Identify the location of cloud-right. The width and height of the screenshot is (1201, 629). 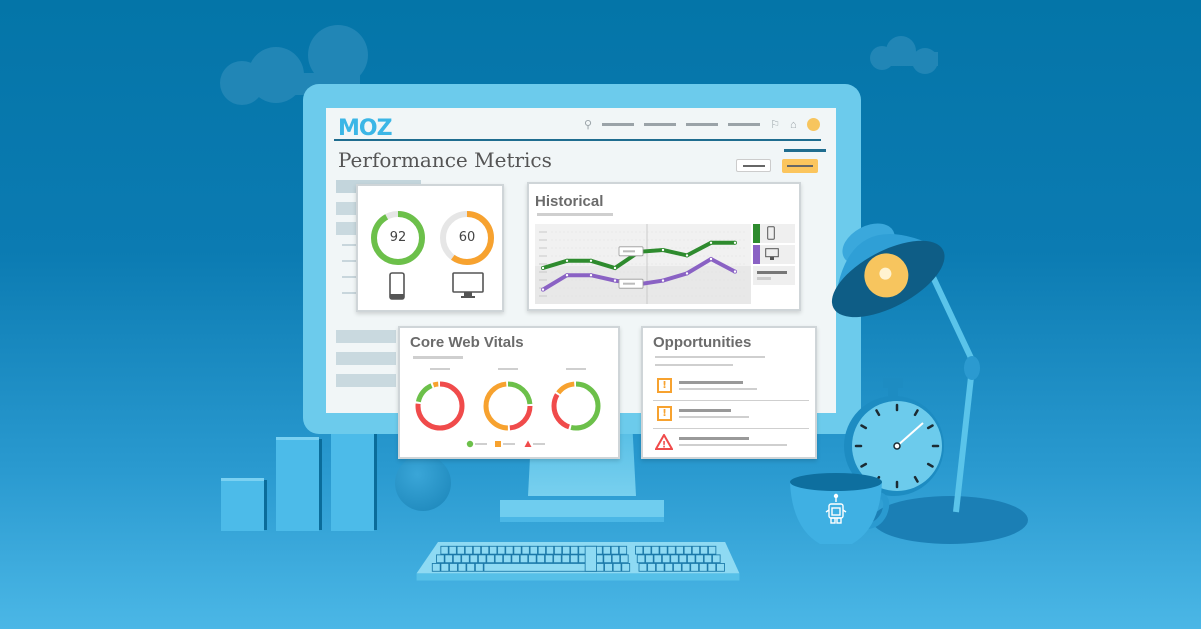
(906, 55).